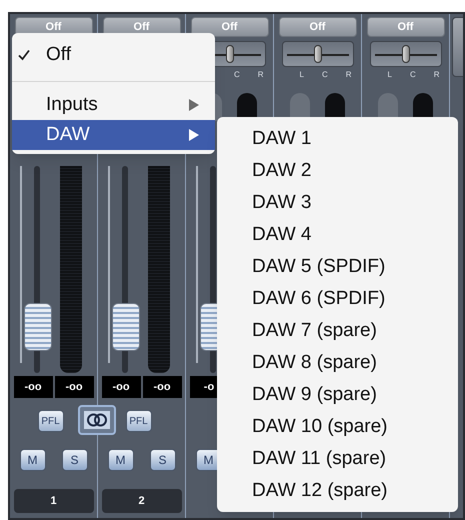  What do you see at coordinates (71, 104) in the screenshot?
I see `menu-item-label: Inputs` at bounding box center [71, 104].